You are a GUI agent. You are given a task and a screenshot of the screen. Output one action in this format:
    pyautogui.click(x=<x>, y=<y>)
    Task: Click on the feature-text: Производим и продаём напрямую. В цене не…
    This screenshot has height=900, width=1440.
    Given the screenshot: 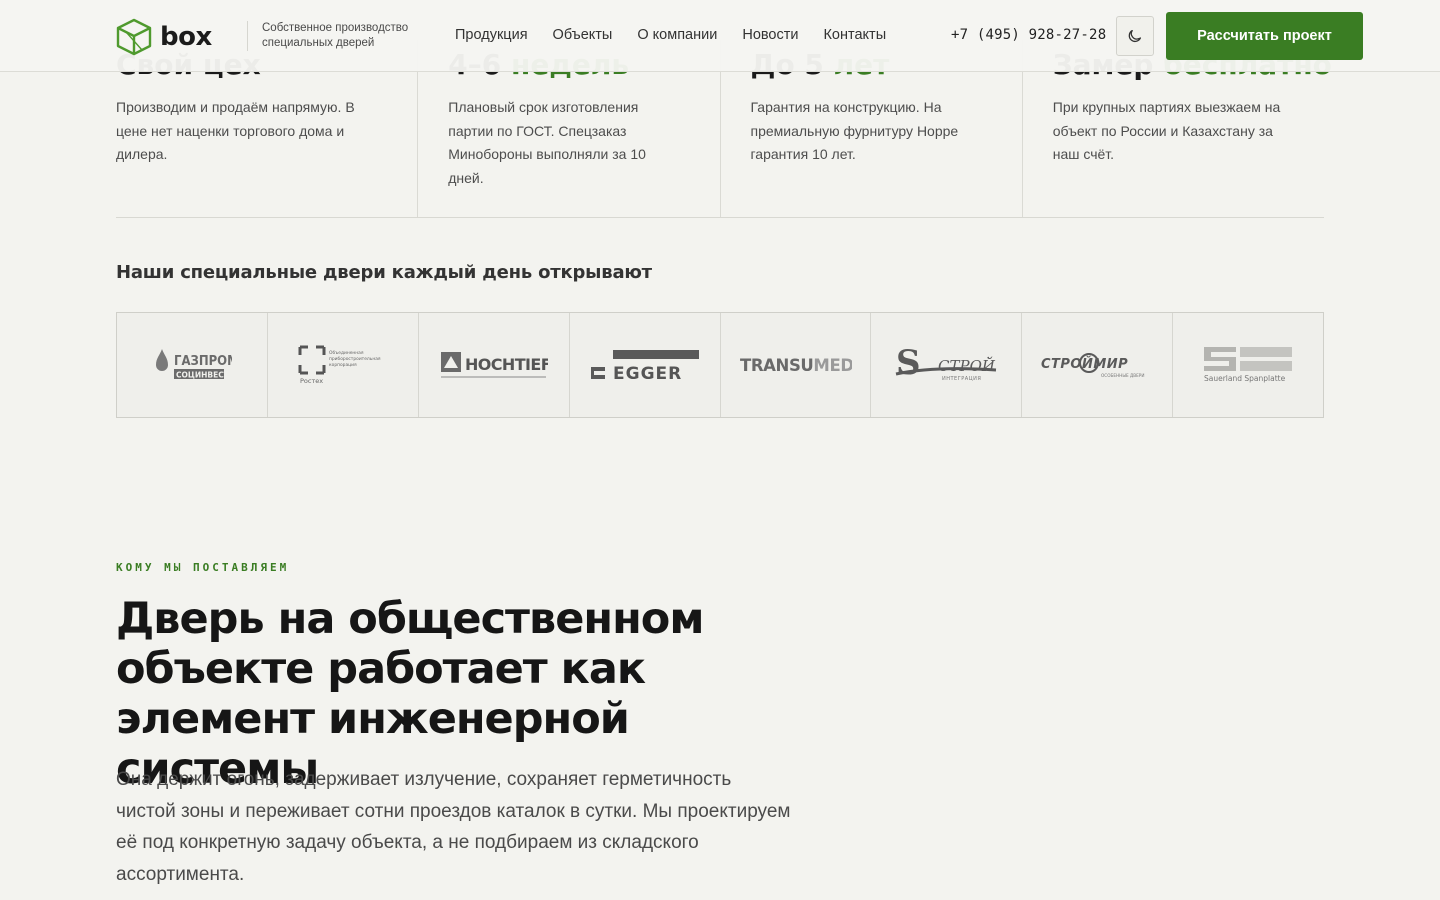 What is the action you would take?
    pyautogui.click(x=235, y=130)
    